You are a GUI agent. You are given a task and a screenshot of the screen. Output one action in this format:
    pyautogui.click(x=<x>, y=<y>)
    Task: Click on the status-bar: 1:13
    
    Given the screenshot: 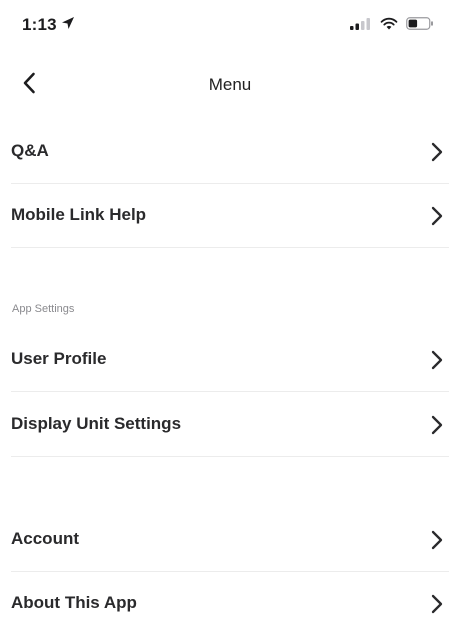 What is the action you would take?
    pyautogui.click(x=230, y=24)
    